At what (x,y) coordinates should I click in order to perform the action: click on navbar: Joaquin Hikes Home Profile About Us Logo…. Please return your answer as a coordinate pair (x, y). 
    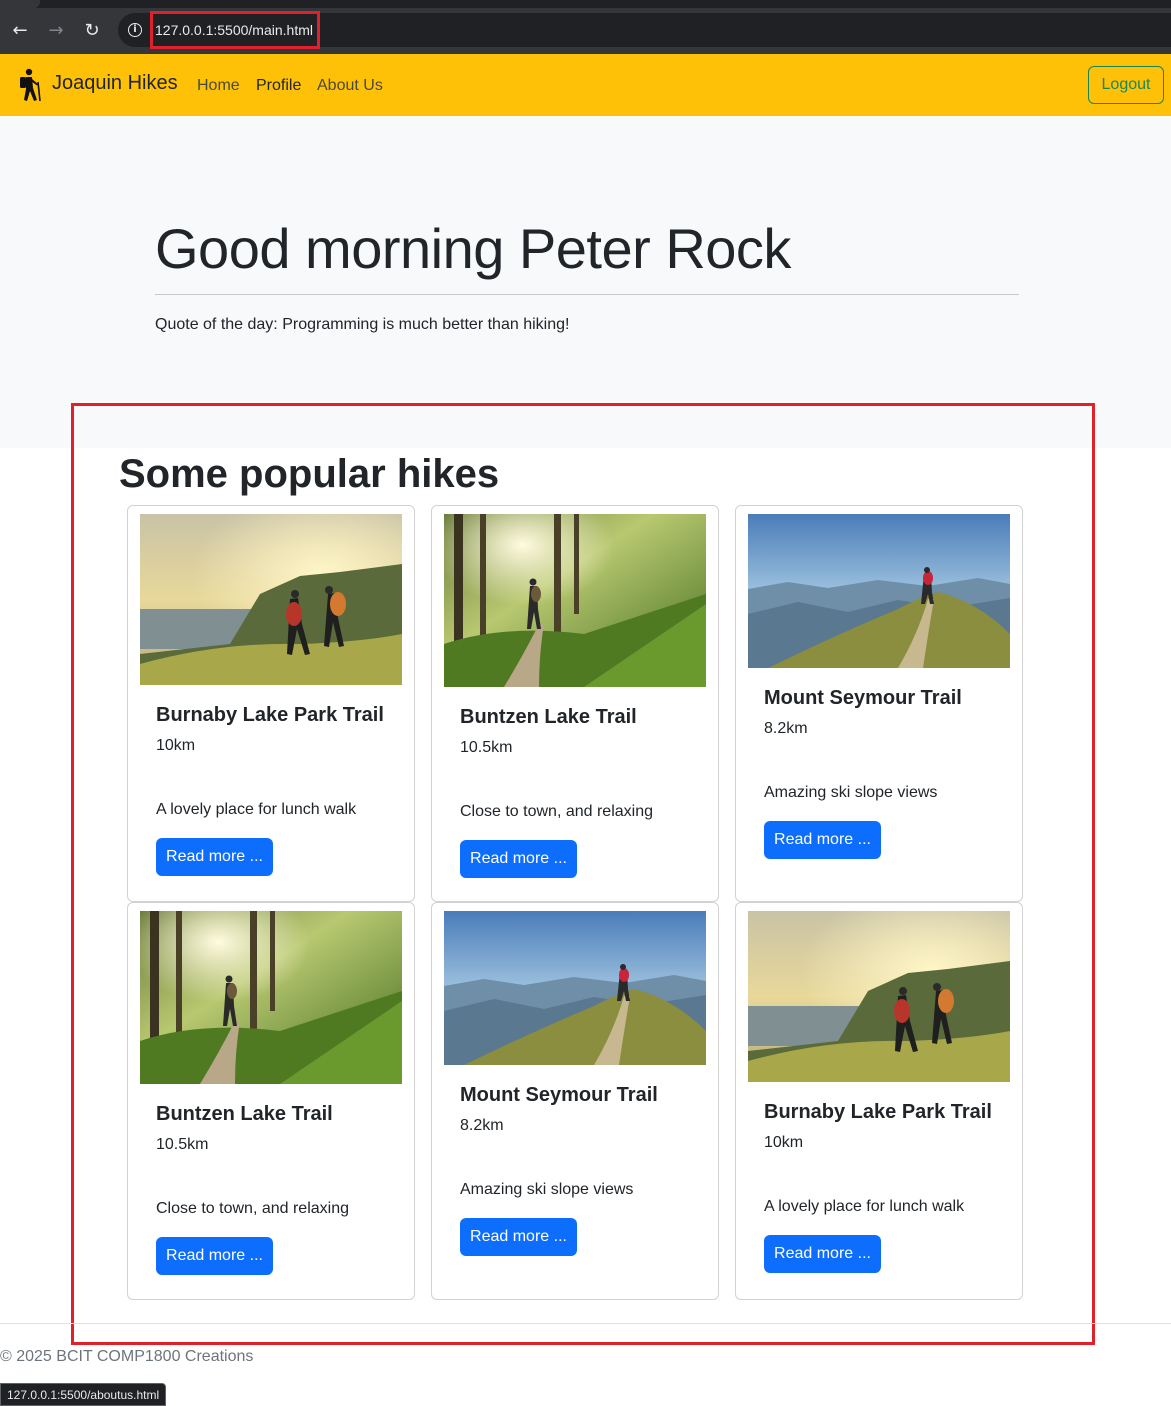
    Looking at the image, I should click on (585, 85).